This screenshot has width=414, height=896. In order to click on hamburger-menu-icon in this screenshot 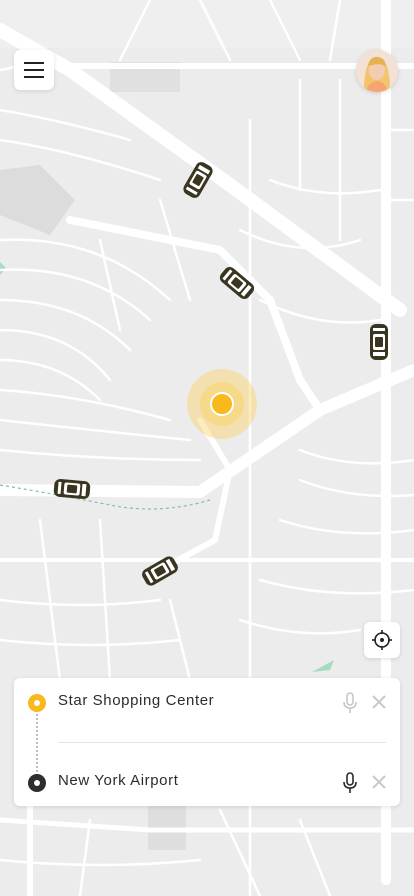, I will do `click(34, 70)`.